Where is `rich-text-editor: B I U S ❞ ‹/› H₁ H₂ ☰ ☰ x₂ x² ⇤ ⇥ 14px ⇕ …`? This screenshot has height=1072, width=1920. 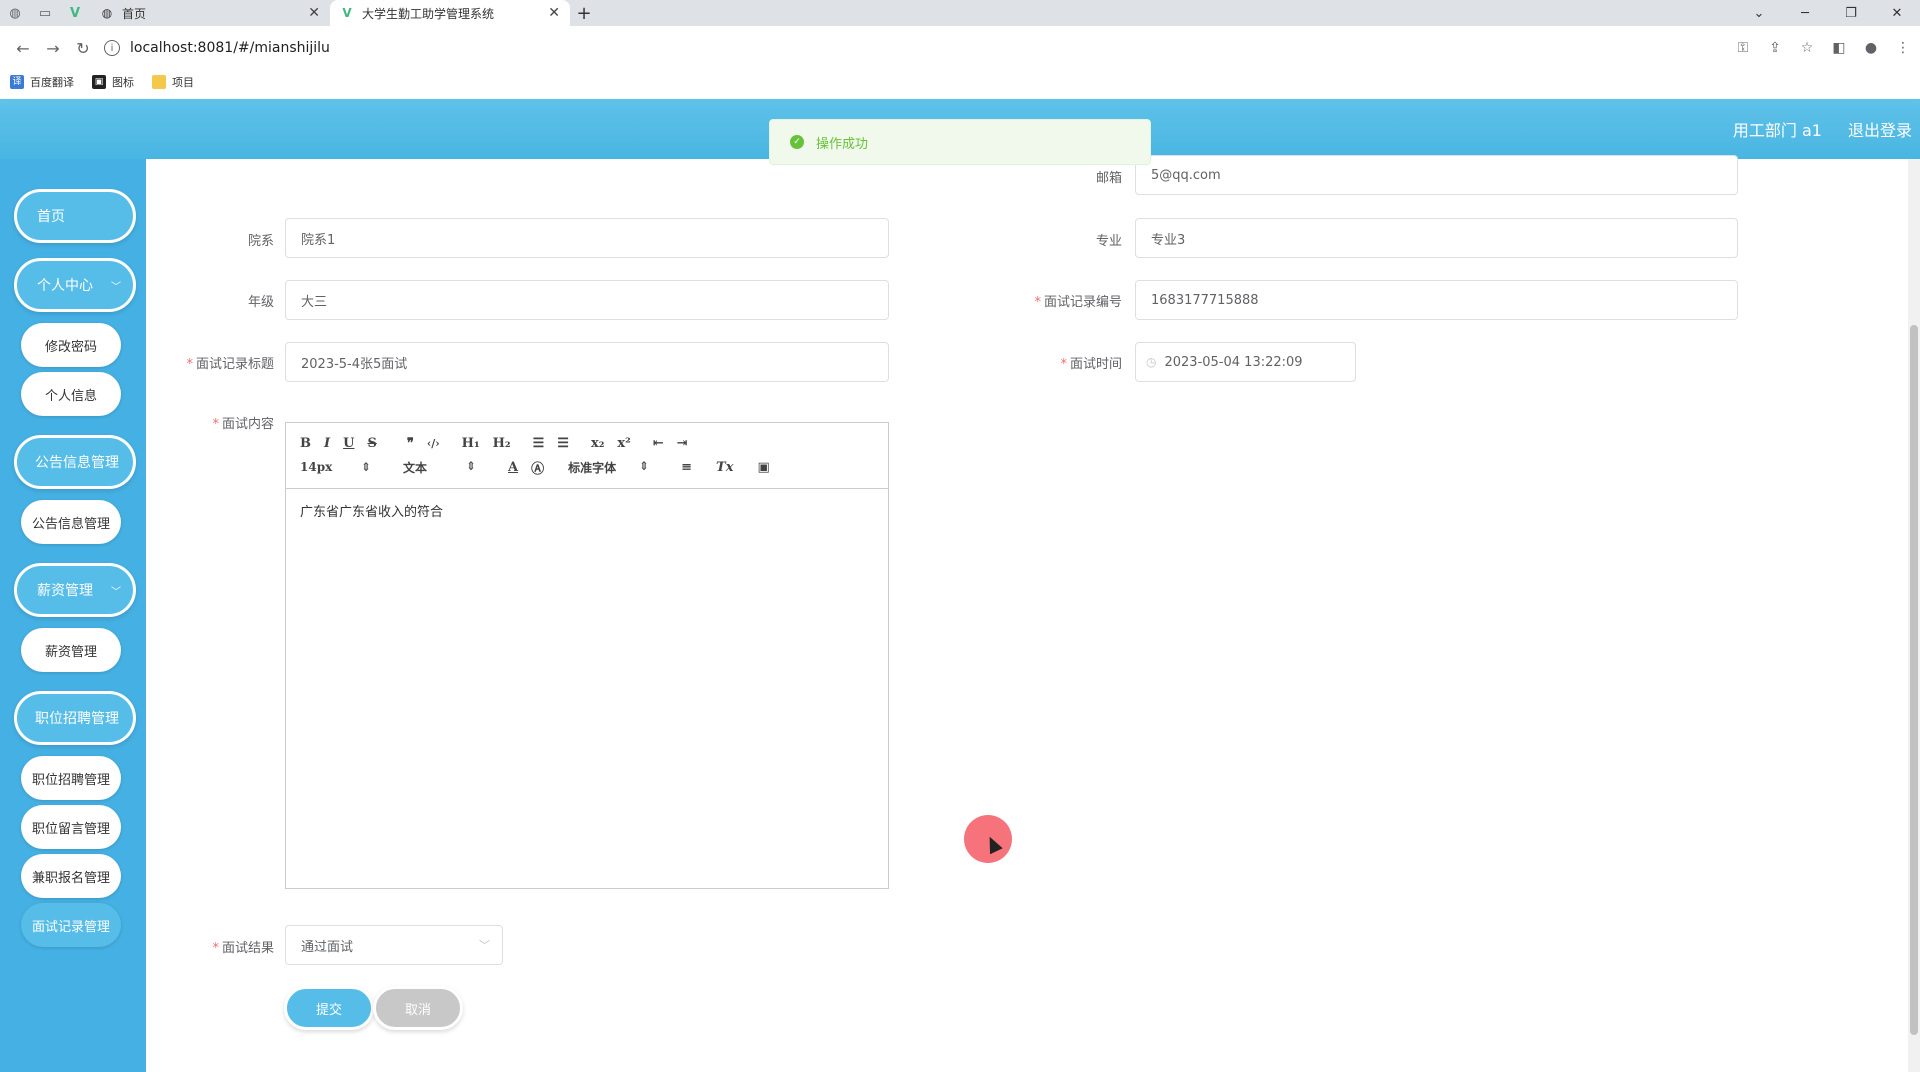 rich-text-editor: B I U S ❞ ‹/› H₁ H₂ ☰ ☰ x₂ x² ⇤ ⇥ 14px ⇕ … is located at coordinates (587, 655).